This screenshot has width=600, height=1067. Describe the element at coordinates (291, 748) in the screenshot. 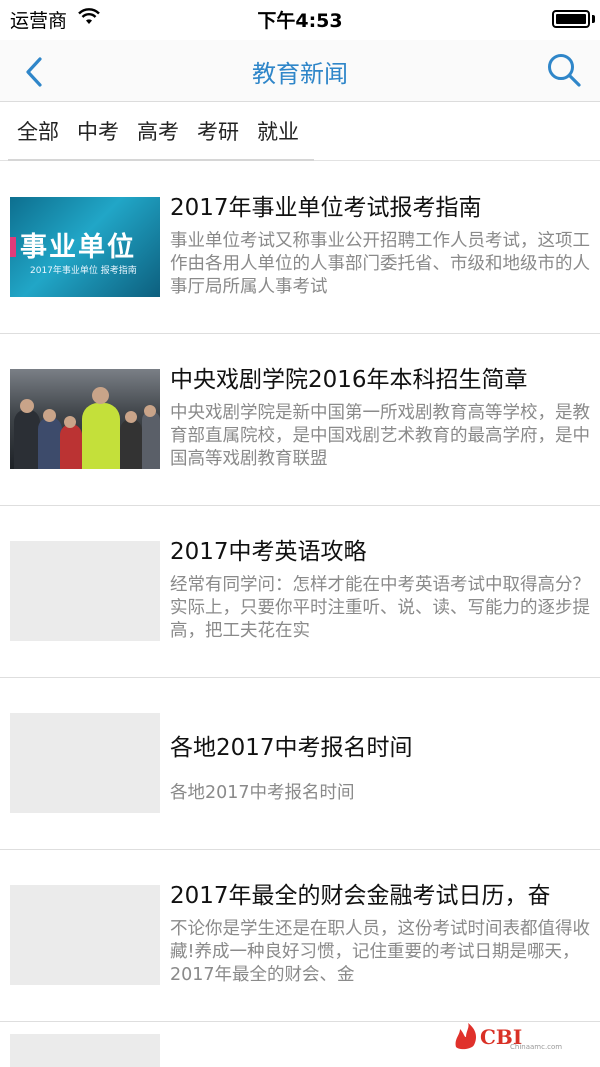

I see `news-title: 各地2017中考报名时间` at that location.